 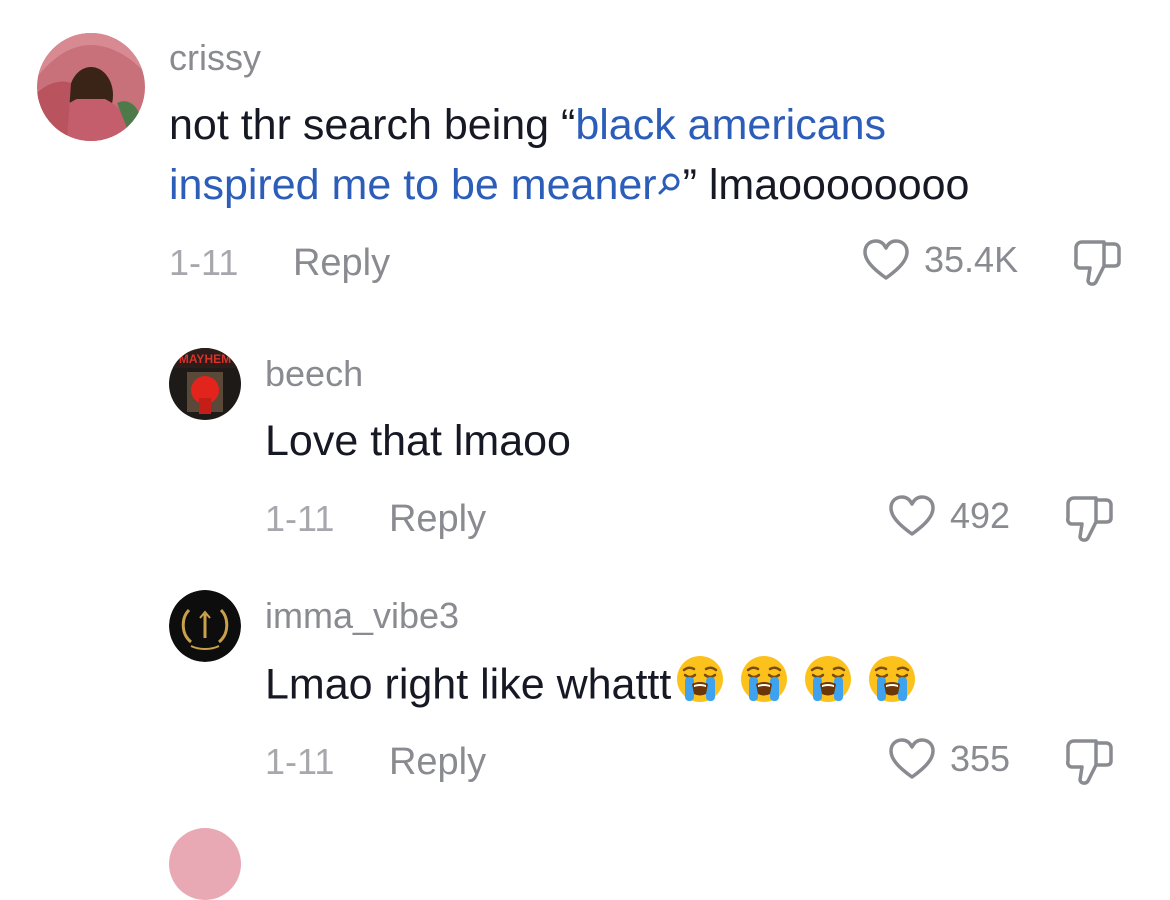 I want to click on svg-text: MAYHEM, so click(x=205, y=359).